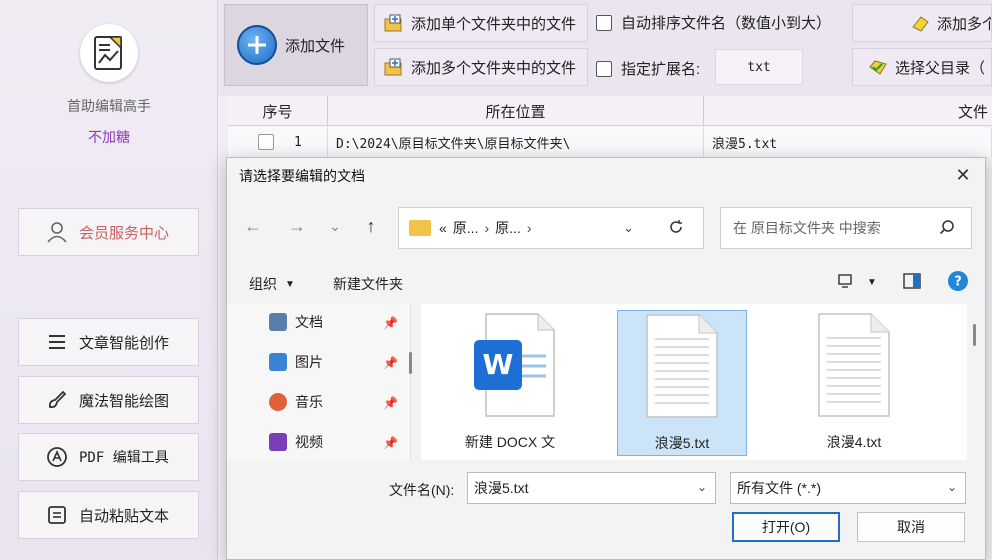 Image resolution: width=992 pixels, height=560 pixels. Describe the element at coordinates (501, 488) in the screenshot. I see `filename-value: 浪漫5.txt` at that location.